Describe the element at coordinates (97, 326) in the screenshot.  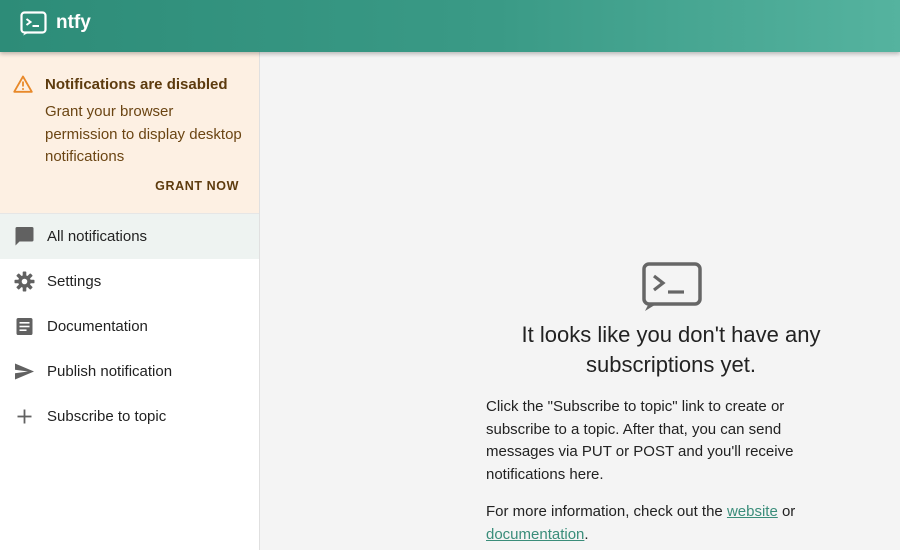
I see `nav-label: Documentation` at that location.